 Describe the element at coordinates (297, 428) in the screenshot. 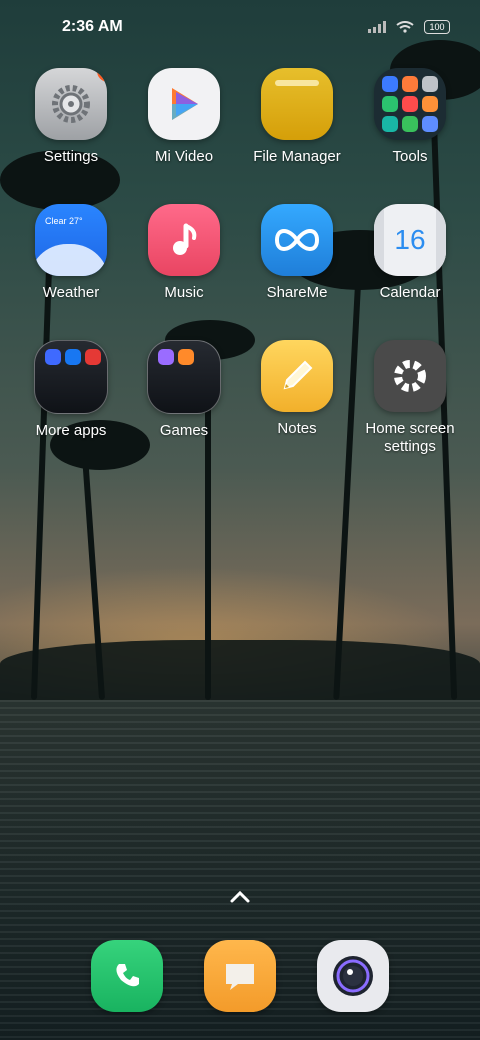

I see `app-label: Notes` at that location.